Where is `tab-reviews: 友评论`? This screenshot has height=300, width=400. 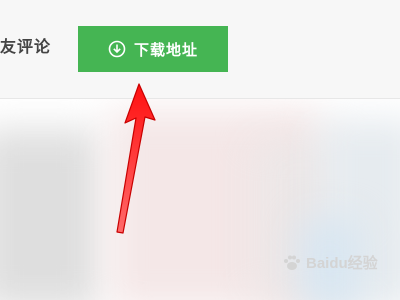
tab-reviews: 友评论 is located at coordinates (25, 45).